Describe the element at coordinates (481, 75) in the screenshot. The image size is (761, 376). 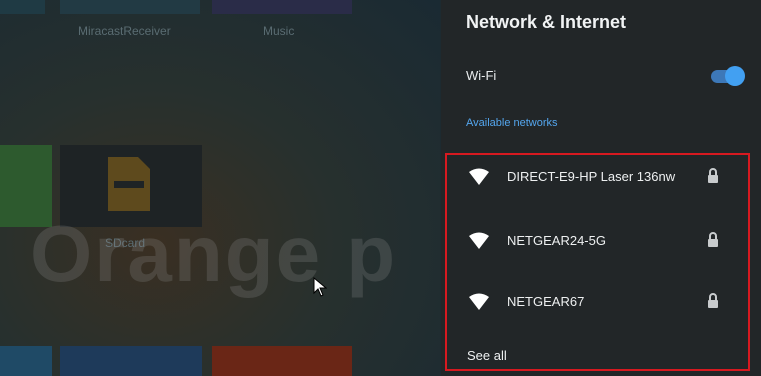
I see `wifi-label: Wi-Fi` at that location.